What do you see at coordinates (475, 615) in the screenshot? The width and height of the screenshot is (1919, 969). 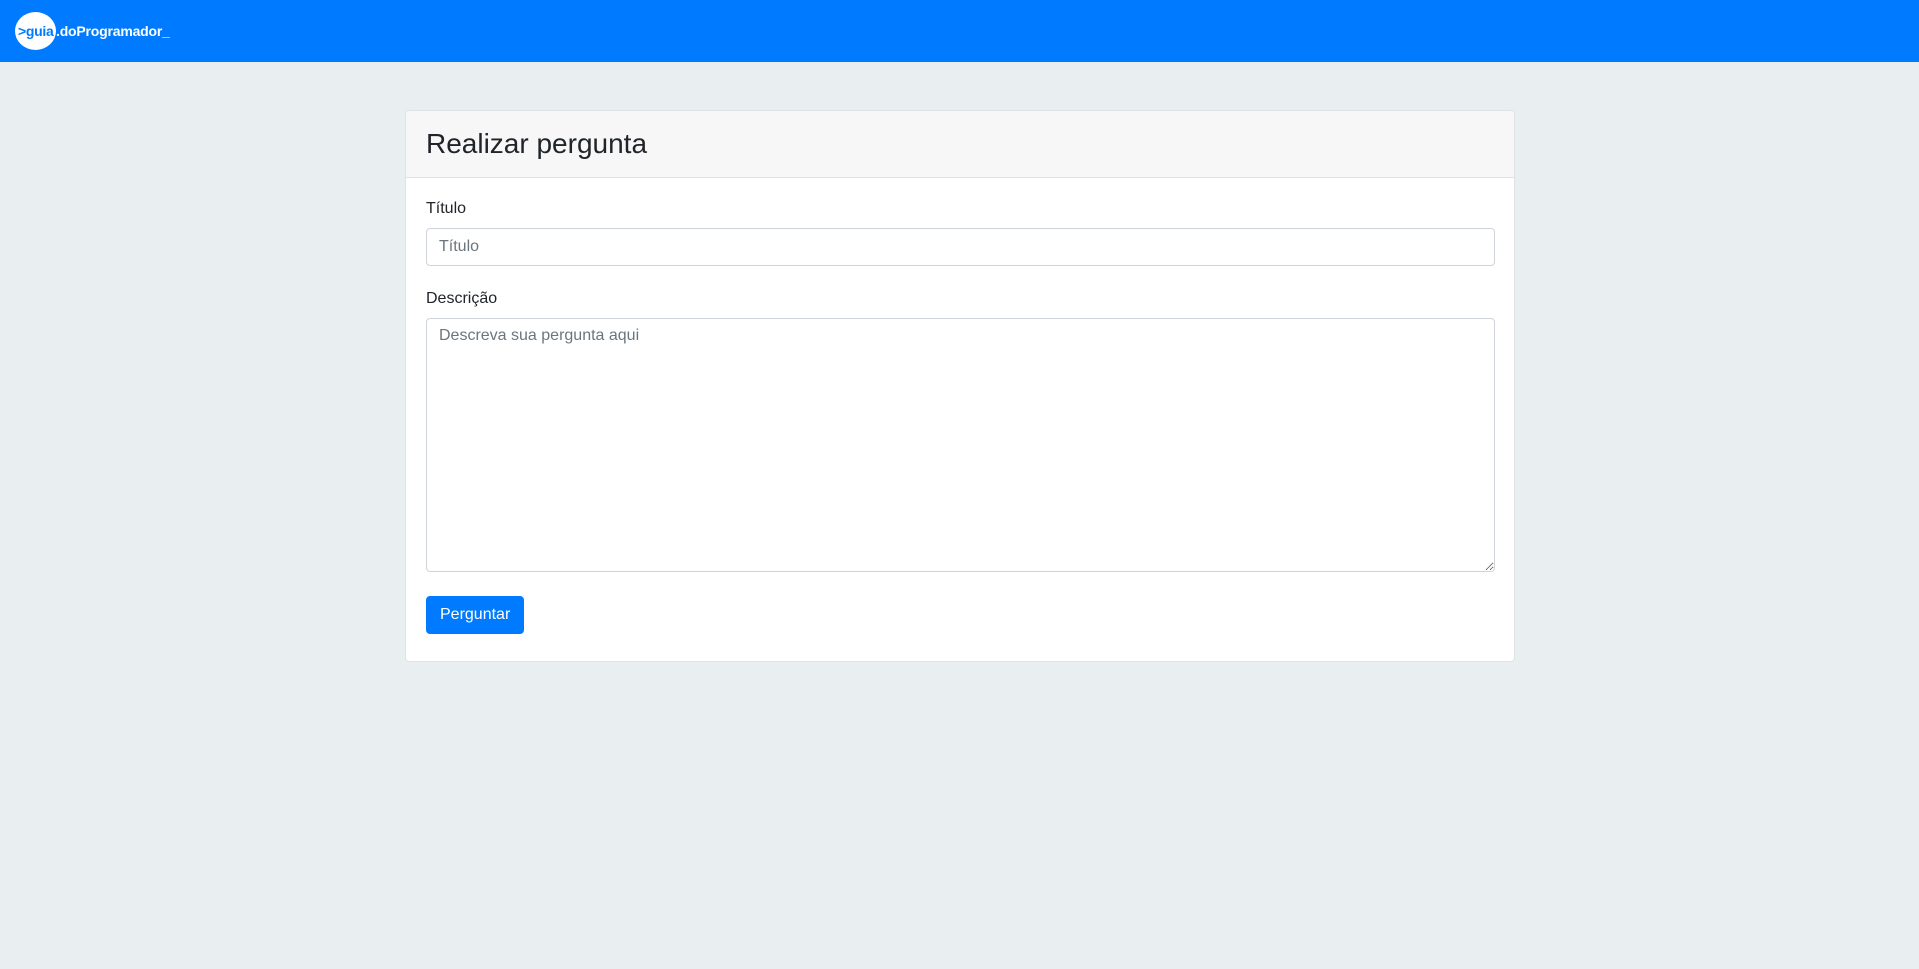 I see `ask-button: Perguntar` at bounding box center [475, 615].